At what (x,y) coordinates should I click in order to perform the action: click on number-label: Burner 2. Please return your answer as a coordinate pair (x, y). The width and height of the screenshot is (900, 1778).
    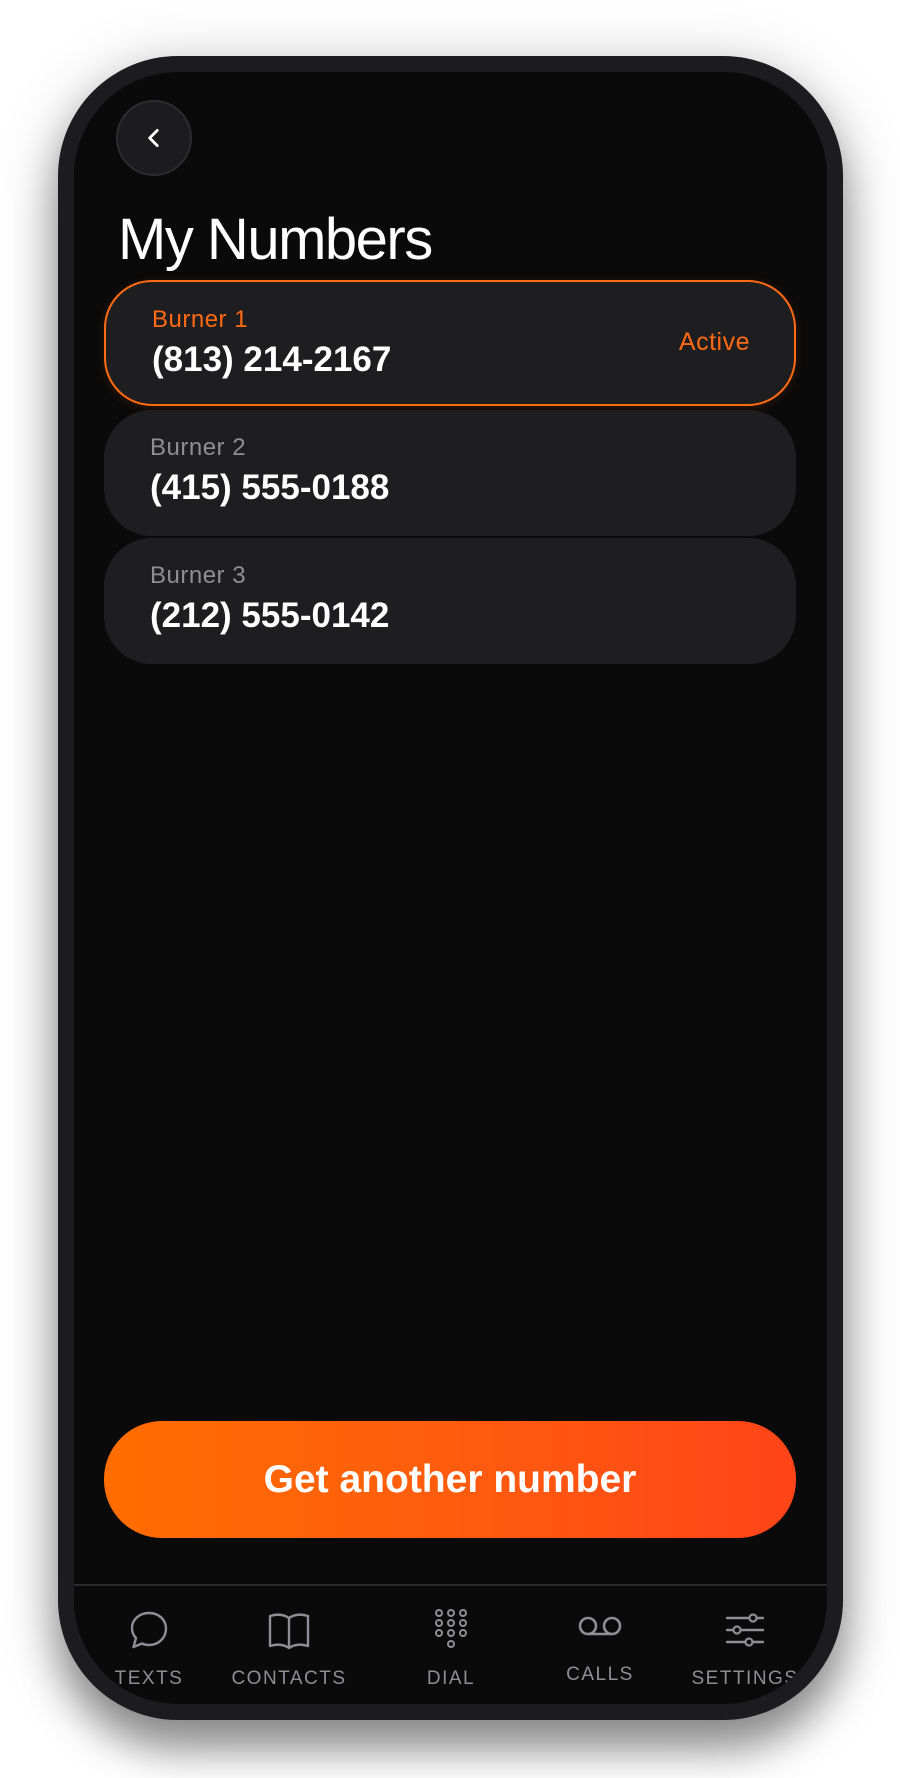
    Looking at the image, I should click on (198, 447).